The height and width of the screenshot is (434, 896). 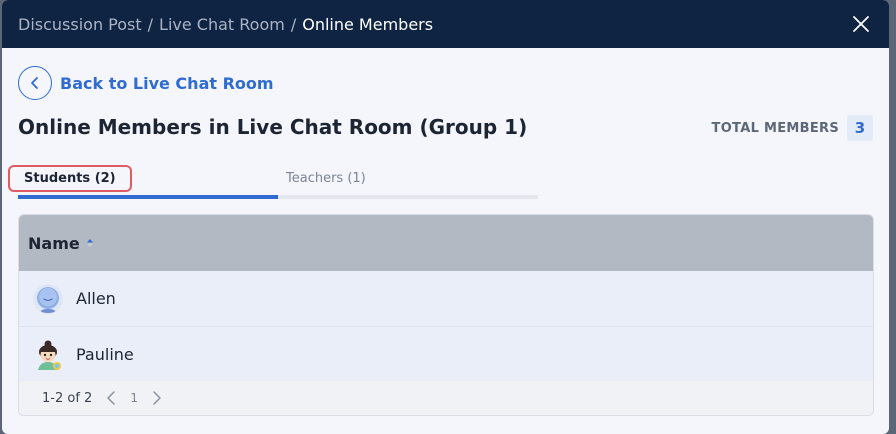 I want to click on back-to-live-chat-room-link: Back to Live Chat Room, so click(x=146, y=83).